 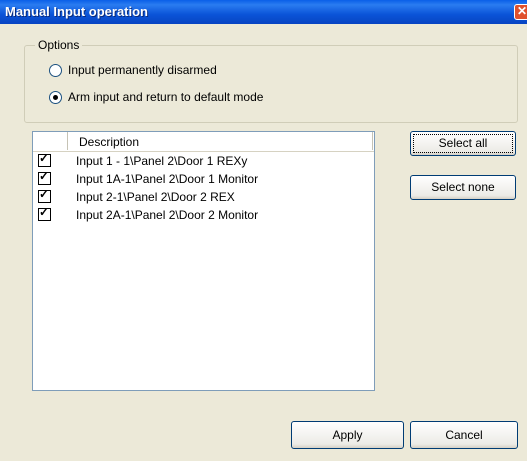 I want to click on radio-label: Arm input and return to default mode, so click(x=166, y=97).